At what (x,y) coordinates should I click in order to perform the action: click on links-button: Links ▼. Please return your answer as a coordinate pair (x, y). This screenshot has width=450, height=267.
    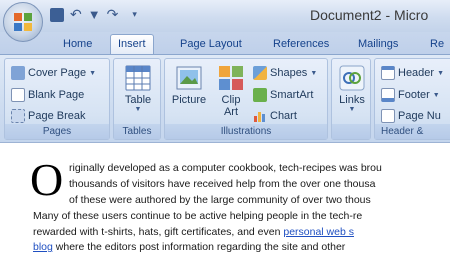
    Looking at the image, I should click on (352, 89).